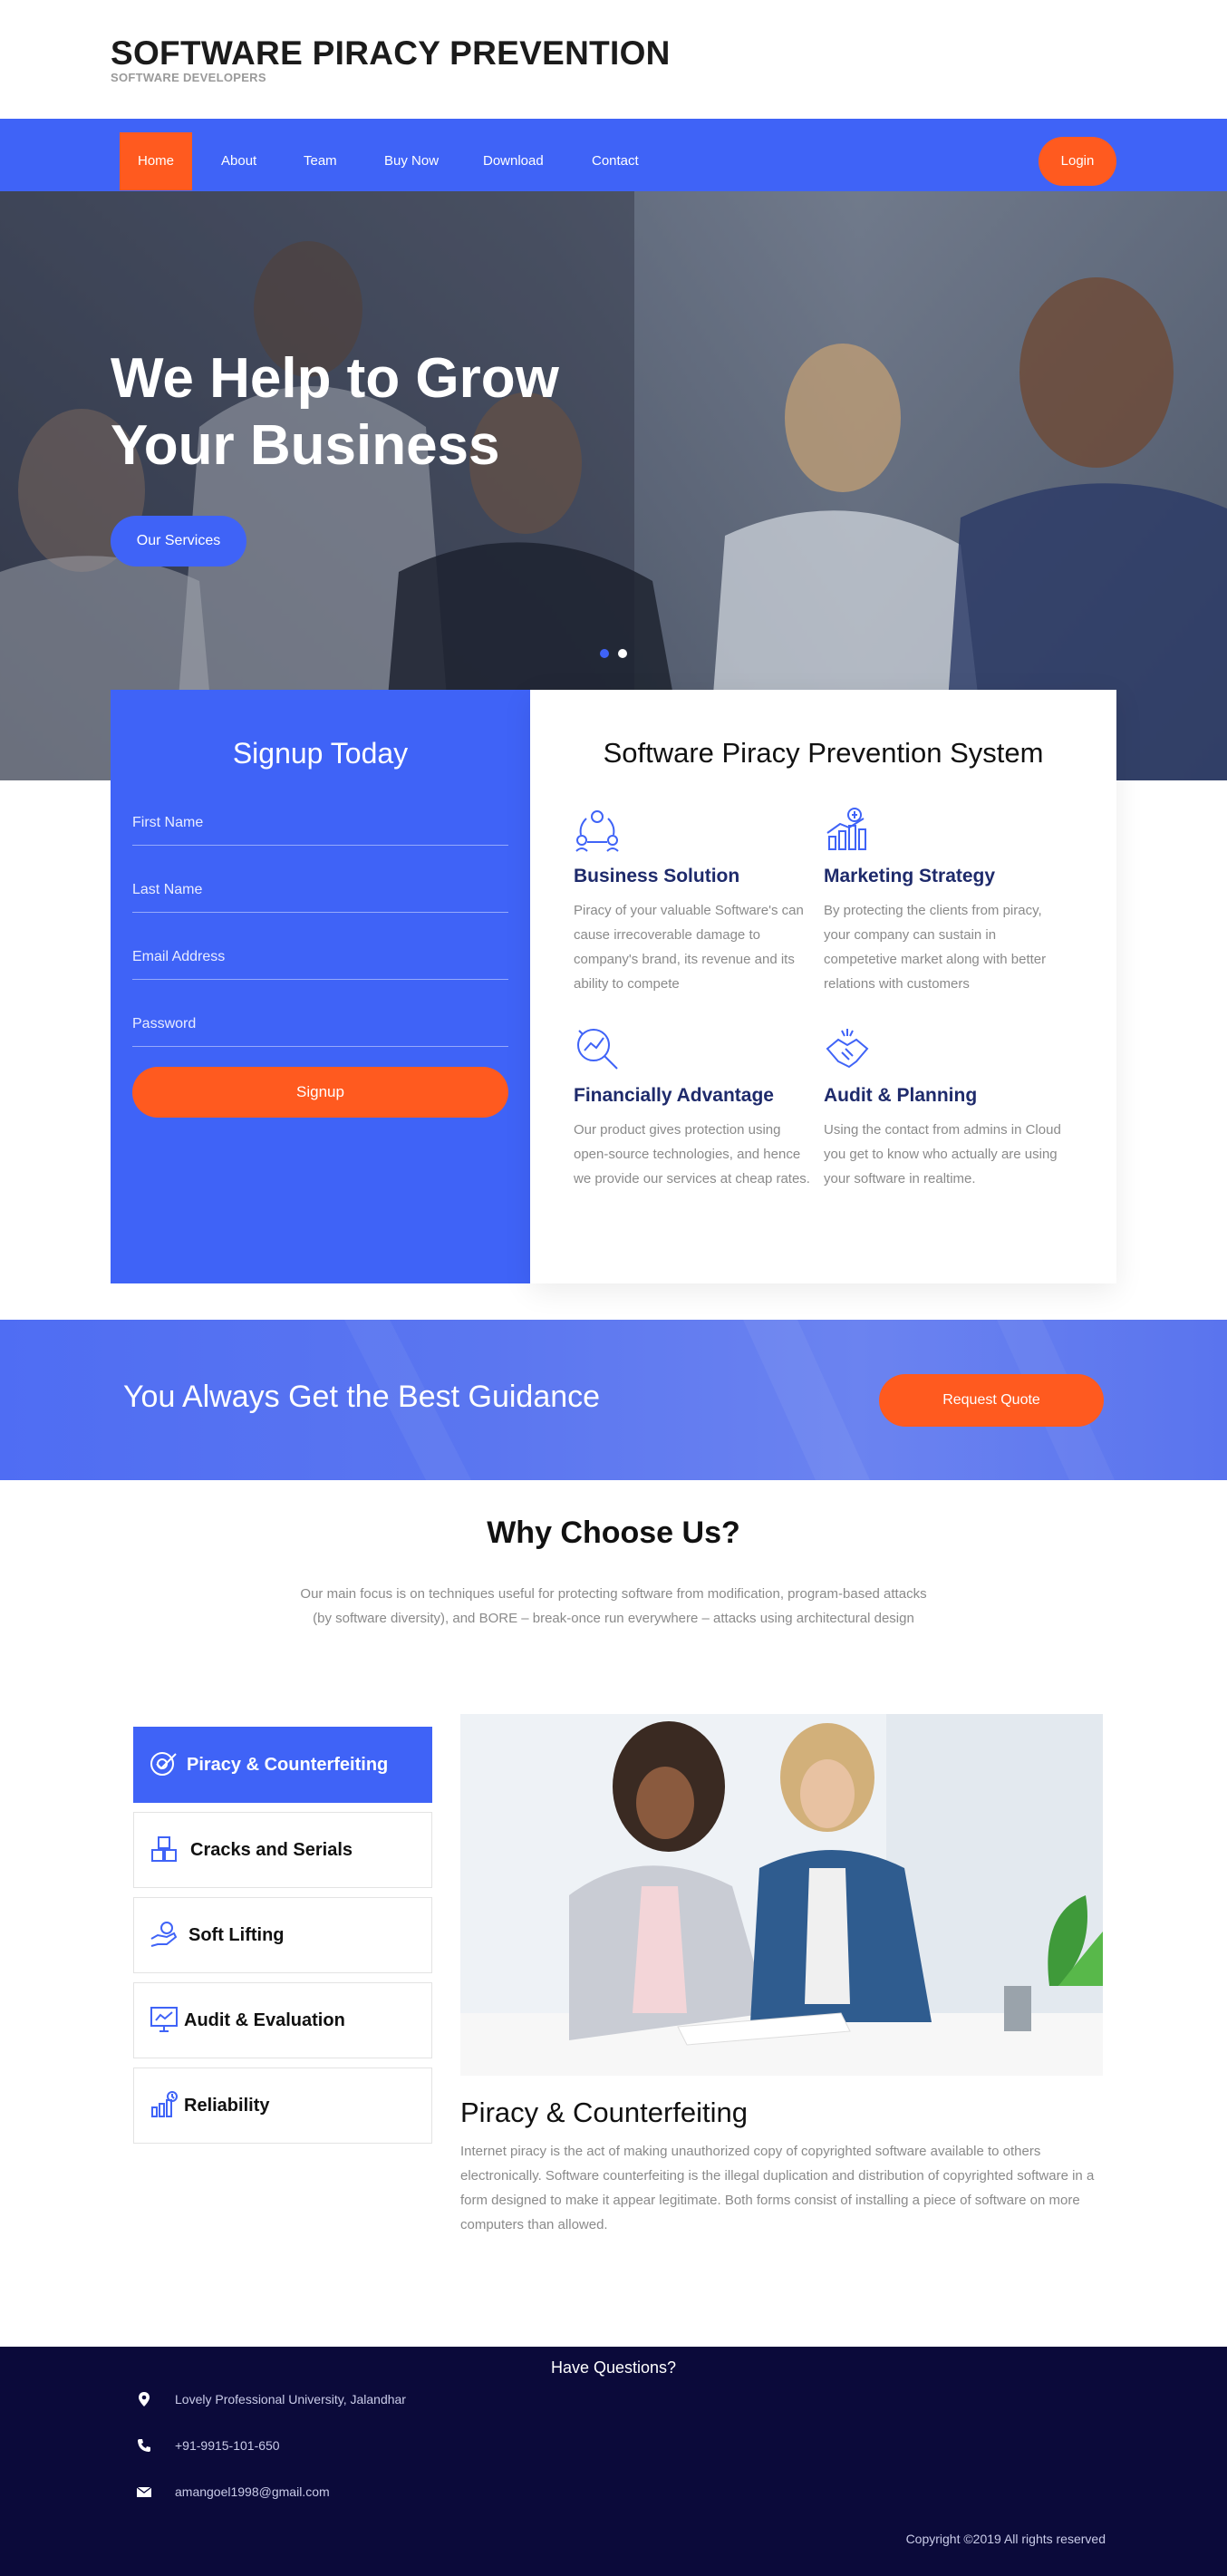  Describe the element at coordinates (613, 1533) in the screenshot. I see `why-choose-title: Why Choose Us?` at that location.